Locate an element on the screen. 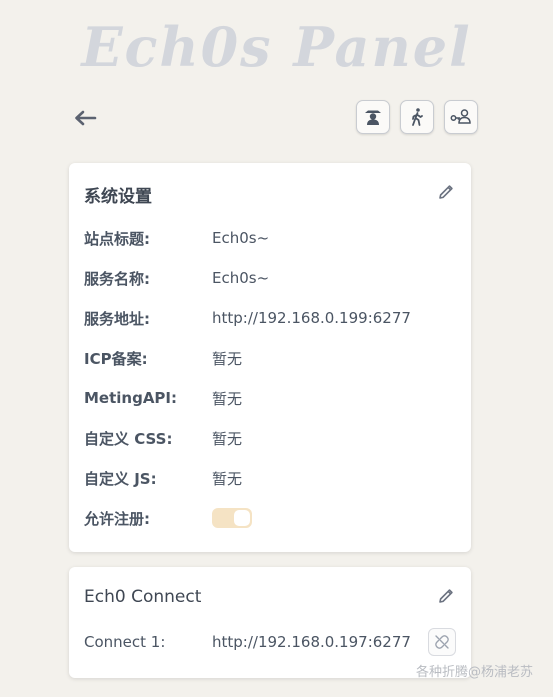  settings-row-service-url: 服务地址: http://192.168.0.199:6277 is located at coordinates (247, 318).